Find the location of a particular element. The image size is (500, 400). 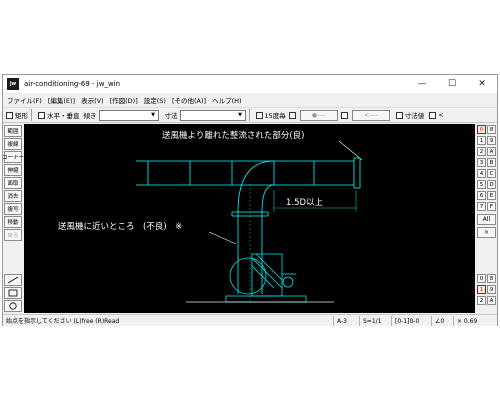

layer-key-c: C is located at coordinates (491, 173).